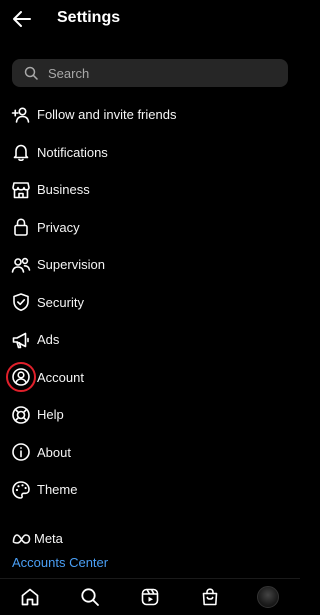 This screenshot has width=320, height=615. What do you see at coordinates (150, 153) in the screenshot?
I see `menu-item-notifications: Notifications` at bounding box center [150, 153].